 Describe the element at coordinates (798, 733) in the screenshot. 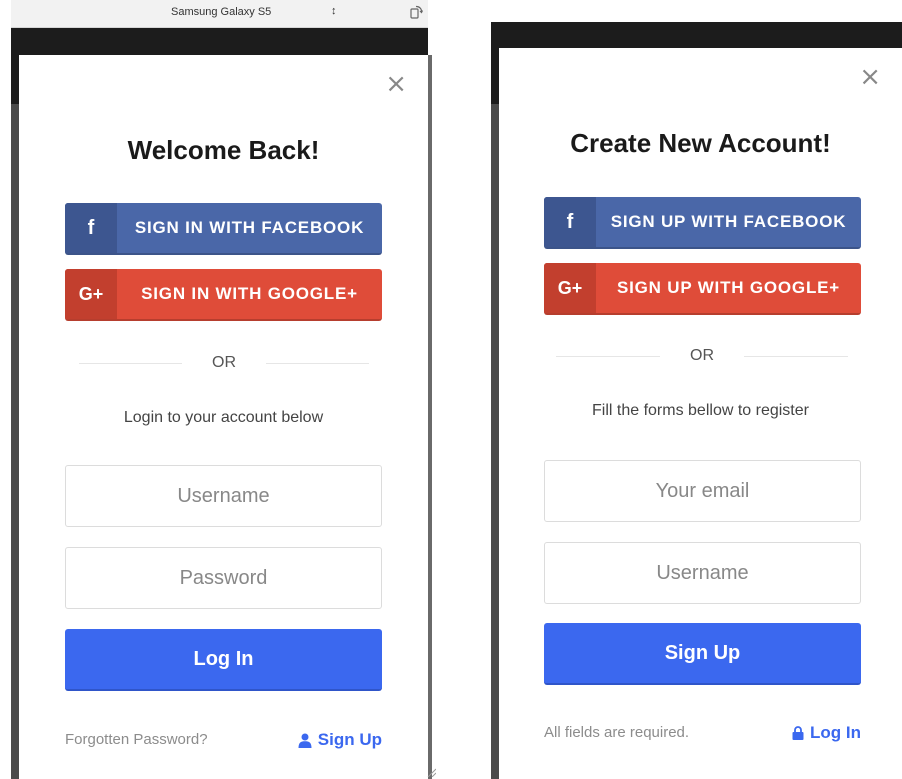

I see `lock-icon` at that location.